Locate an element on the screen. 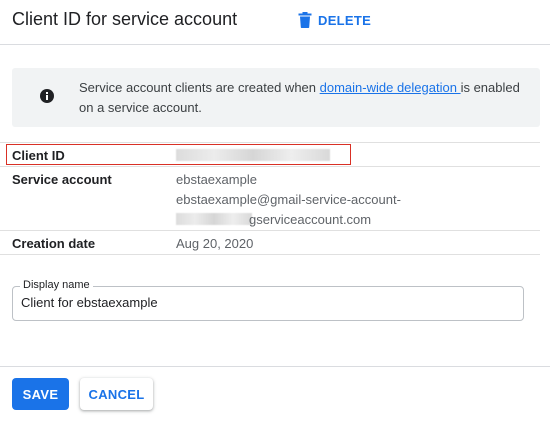  display-name-input is located at coordinates (266, 302).